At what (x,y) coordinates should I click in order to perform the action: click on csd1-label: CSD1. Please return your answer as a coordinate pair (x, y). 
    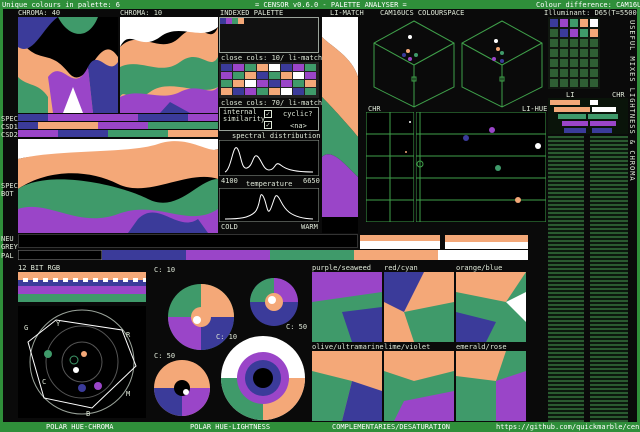
    Looking at the image, I should click on (9, 127).